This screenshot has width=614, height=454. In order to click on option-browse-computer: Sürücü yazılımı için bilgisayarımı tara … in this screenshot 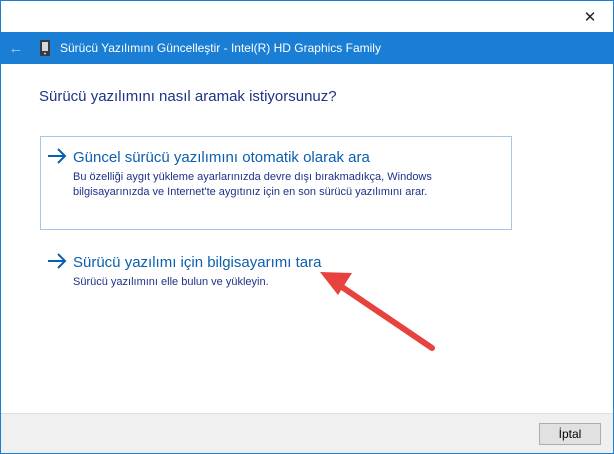, I will do `click(276, 271)`.